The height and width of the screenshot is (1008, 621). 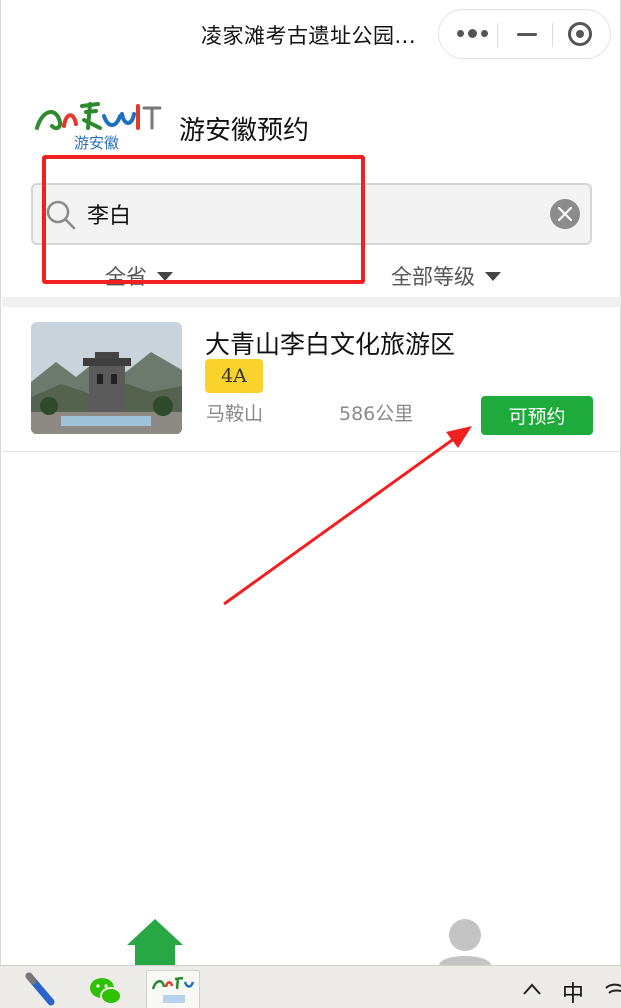 I want to click on grade-badge: 4A, so click(x=234, y=376).